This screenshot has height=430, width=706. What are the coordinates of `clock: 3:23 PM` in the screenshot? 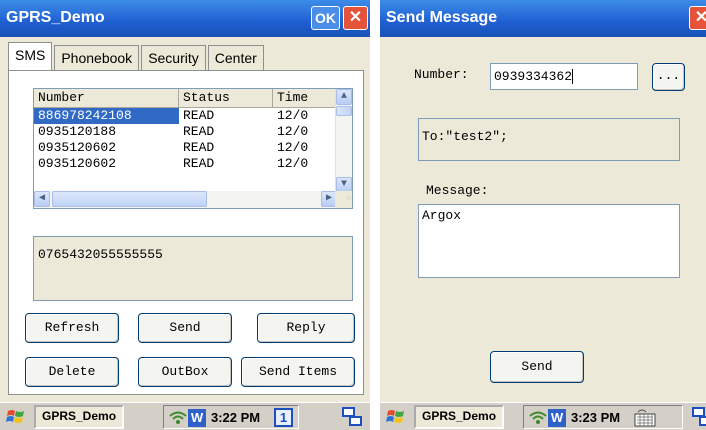 It's located at (595, 417).